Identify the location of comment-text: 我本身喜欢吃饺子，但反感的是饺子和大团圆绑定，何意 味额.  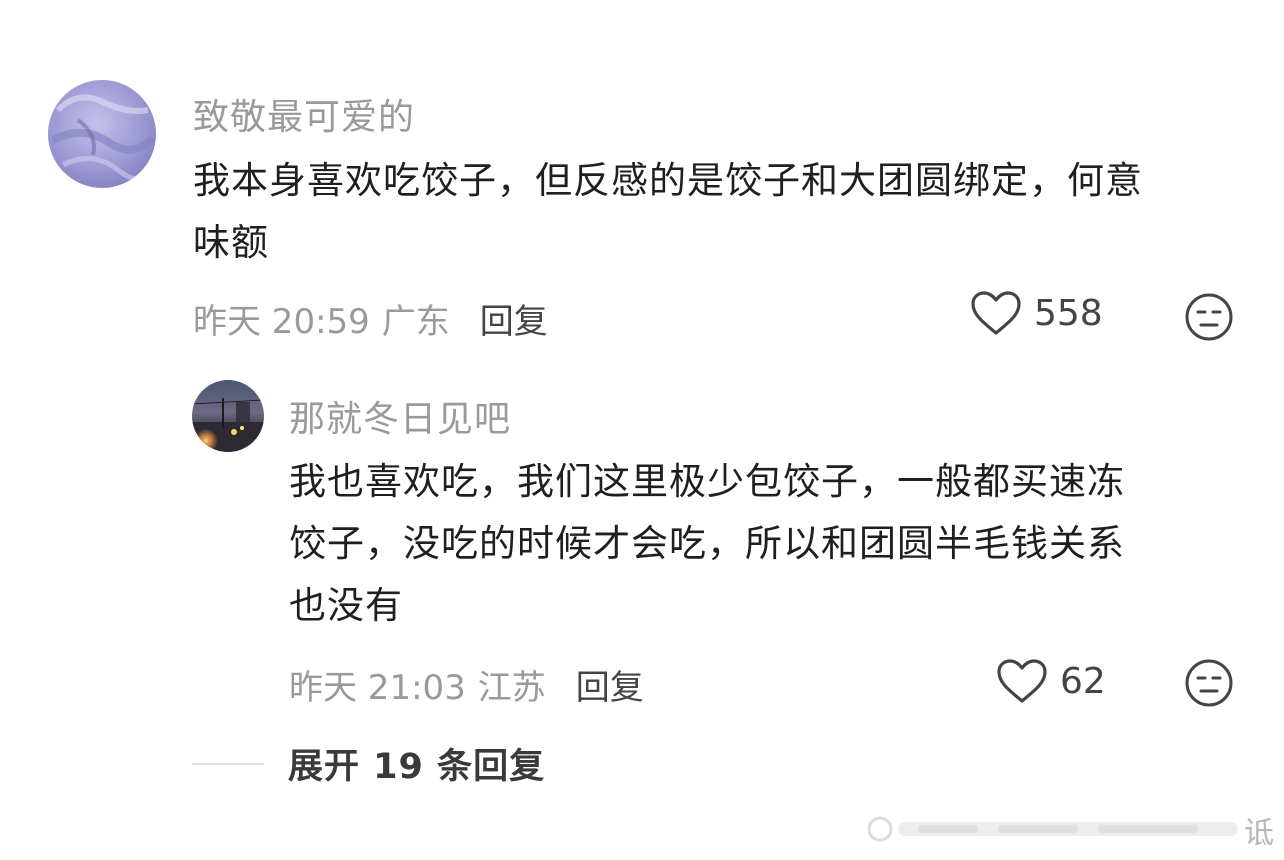
(723, 212).